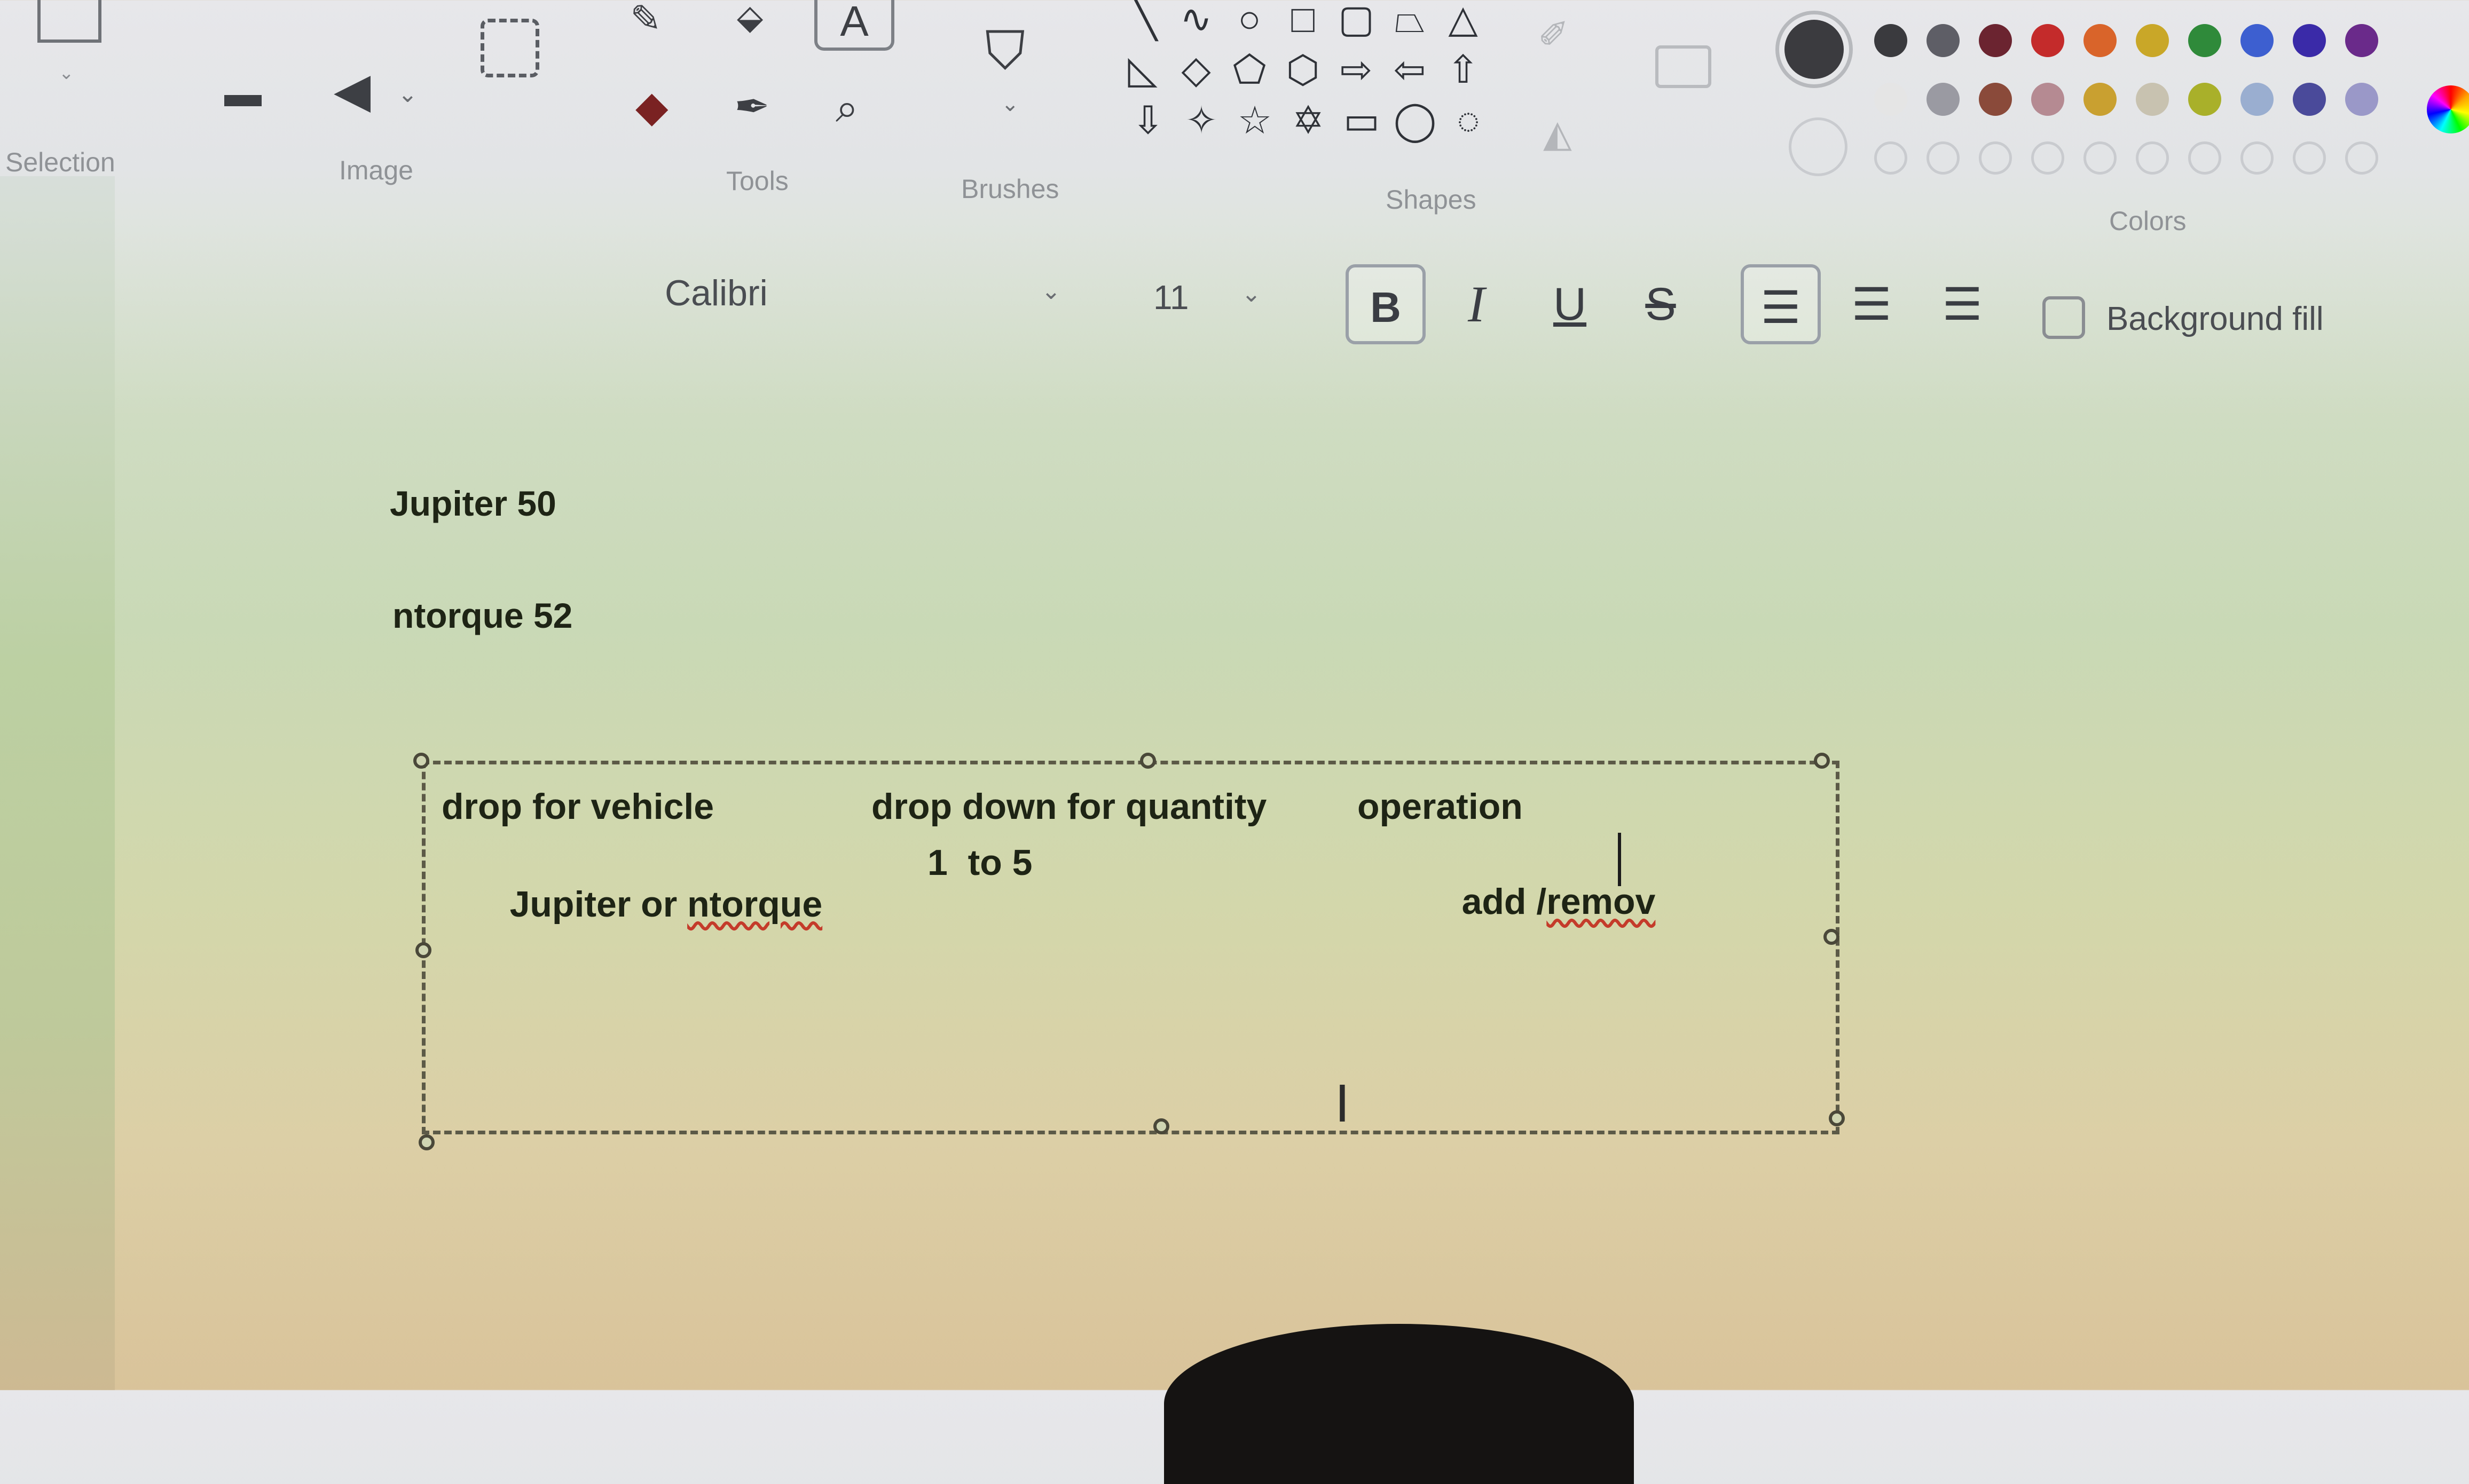 The image size is (2469, 1484). What do you see at coordinates (1356, 19) in the screenshot?
I see `rounded-rectangle-shape-icon: ▢` at bounding box center [1356, 19].